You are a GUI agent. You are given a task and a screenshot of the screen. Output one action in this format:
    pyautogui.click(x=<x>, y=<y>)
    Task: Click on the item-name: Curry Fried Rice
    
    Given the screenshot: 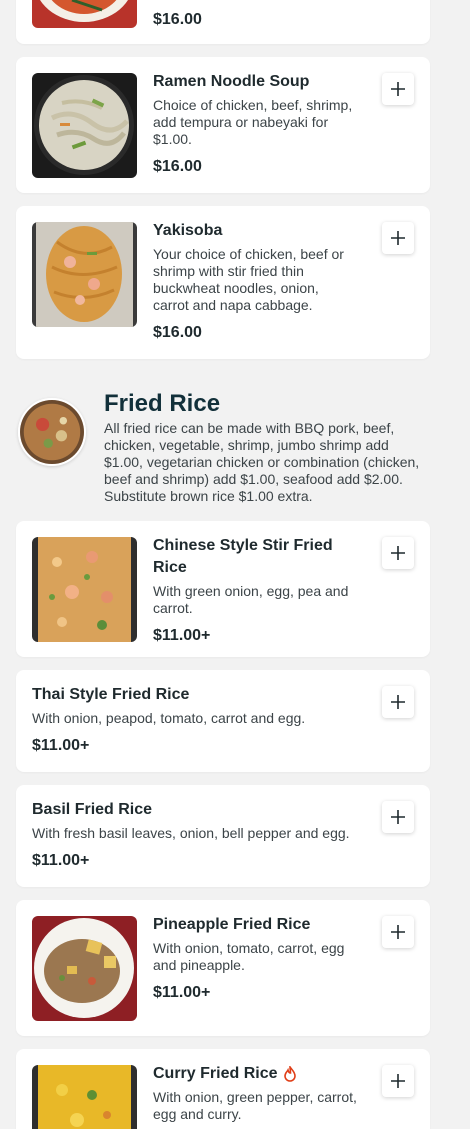 What is the action you would take?
    pyautogui.click(x=215, y=1073)
    